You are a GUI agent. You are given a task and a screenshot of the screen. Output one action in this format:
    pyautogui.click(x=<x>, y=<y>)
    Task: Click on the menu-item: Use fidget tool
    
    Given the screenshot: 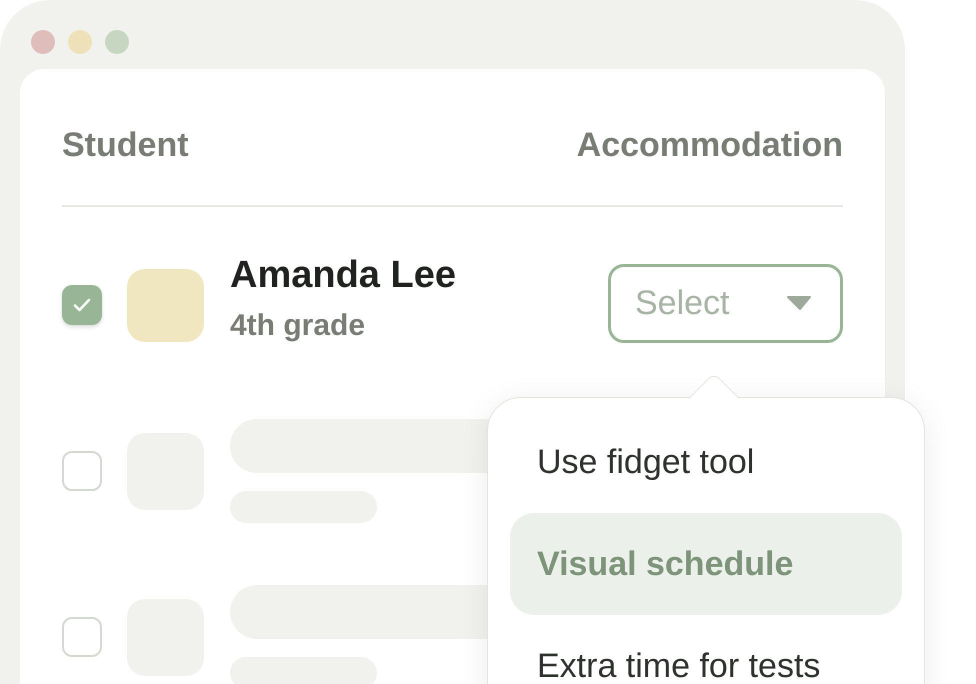 What is the action you would take?
    pyautogui.click(x=706, y=462)
    